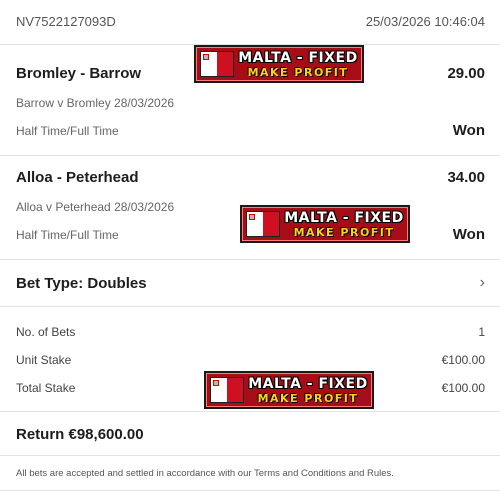 The image size is (500, 493). I want to click on total-stake-label: Total Stake, so click(46, 388).